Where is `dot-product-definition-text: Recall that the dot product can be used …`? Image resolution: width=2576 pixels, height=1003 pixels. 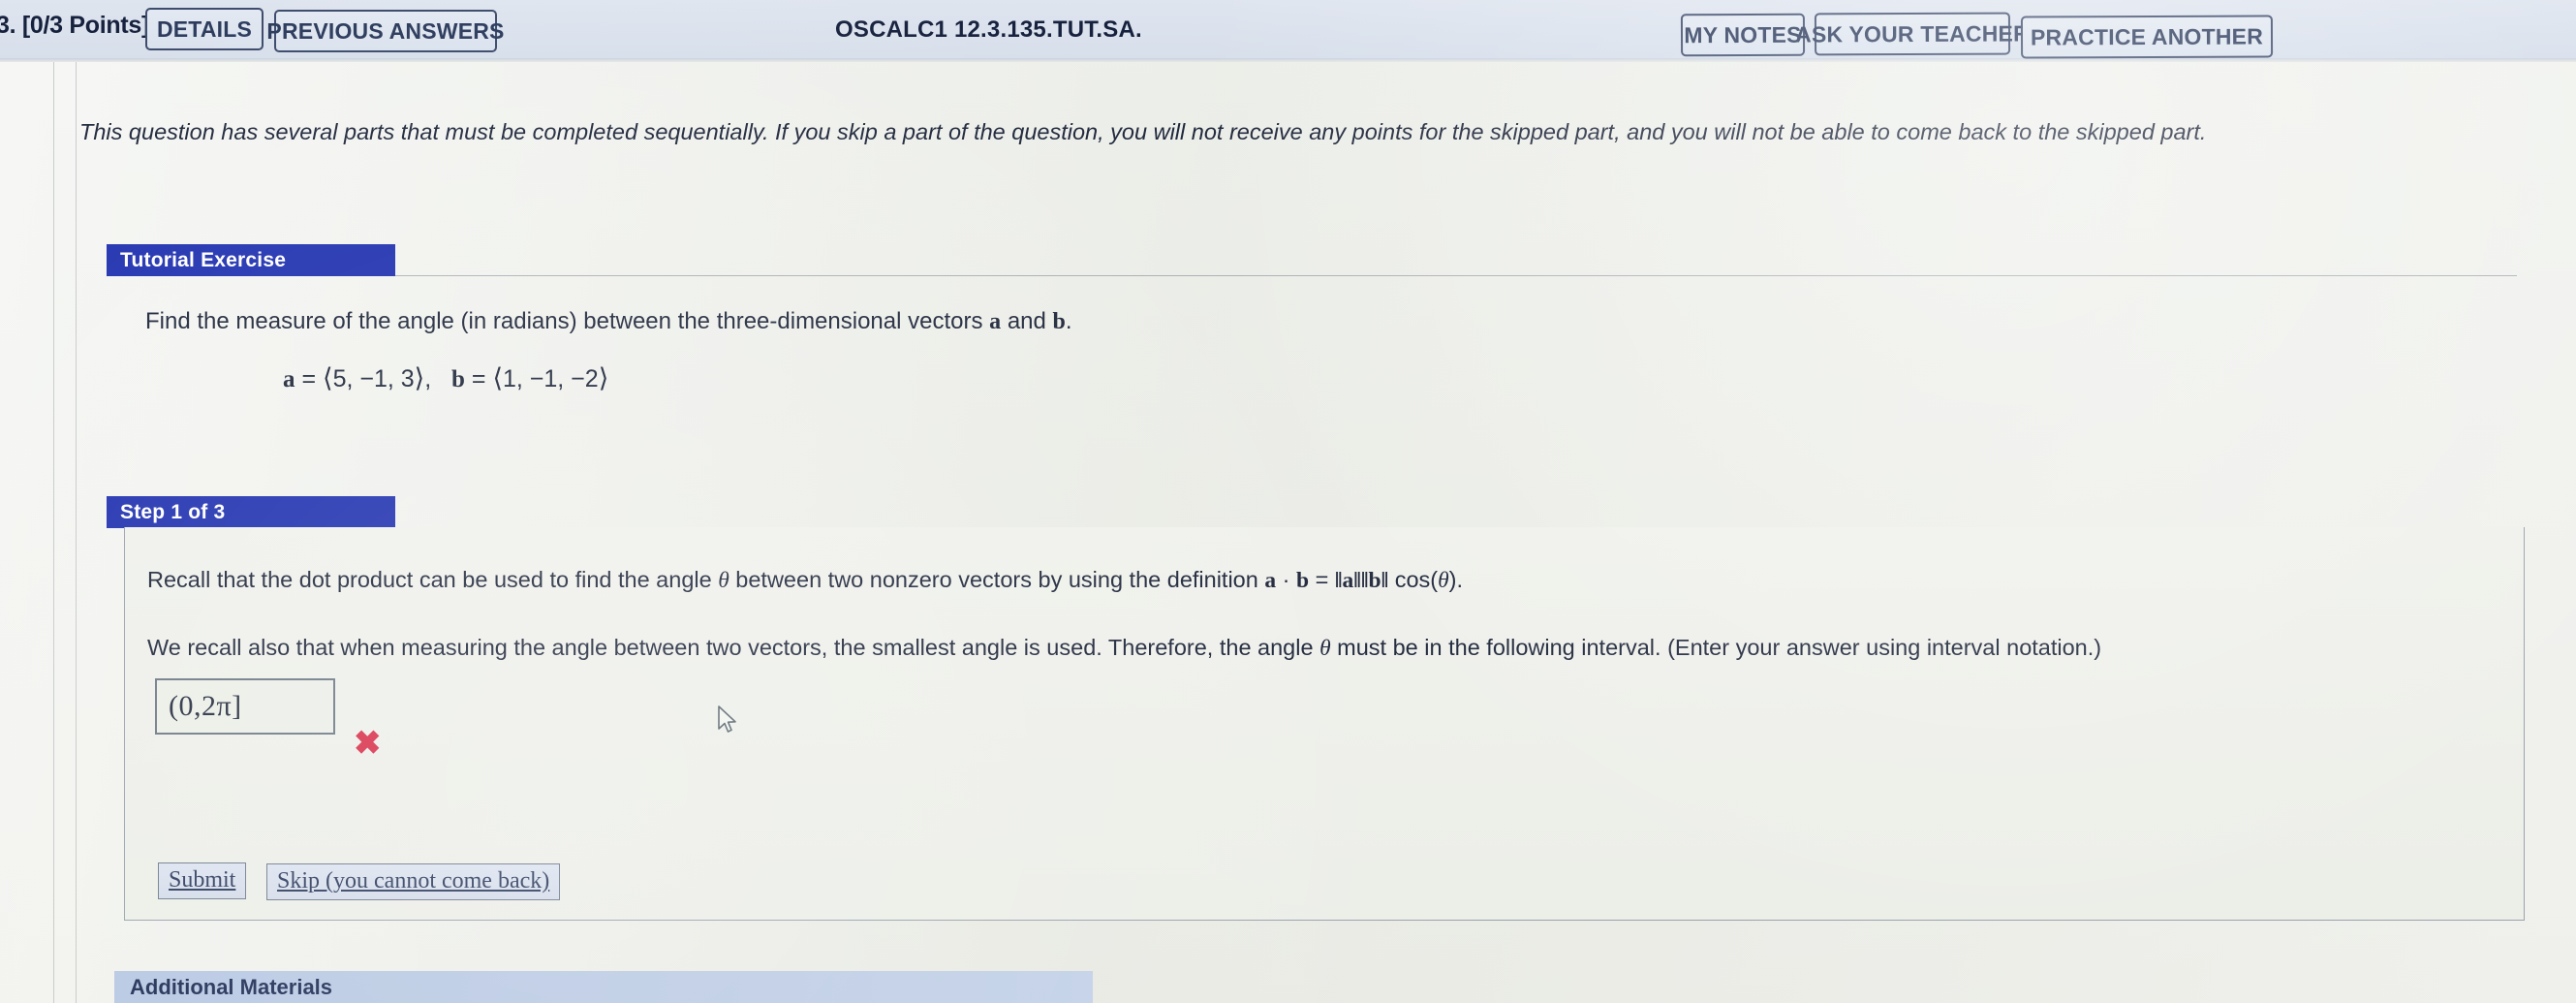 dot-product-definition-text: Recall that the dot product can be used … is located at coordinates (805, 580).